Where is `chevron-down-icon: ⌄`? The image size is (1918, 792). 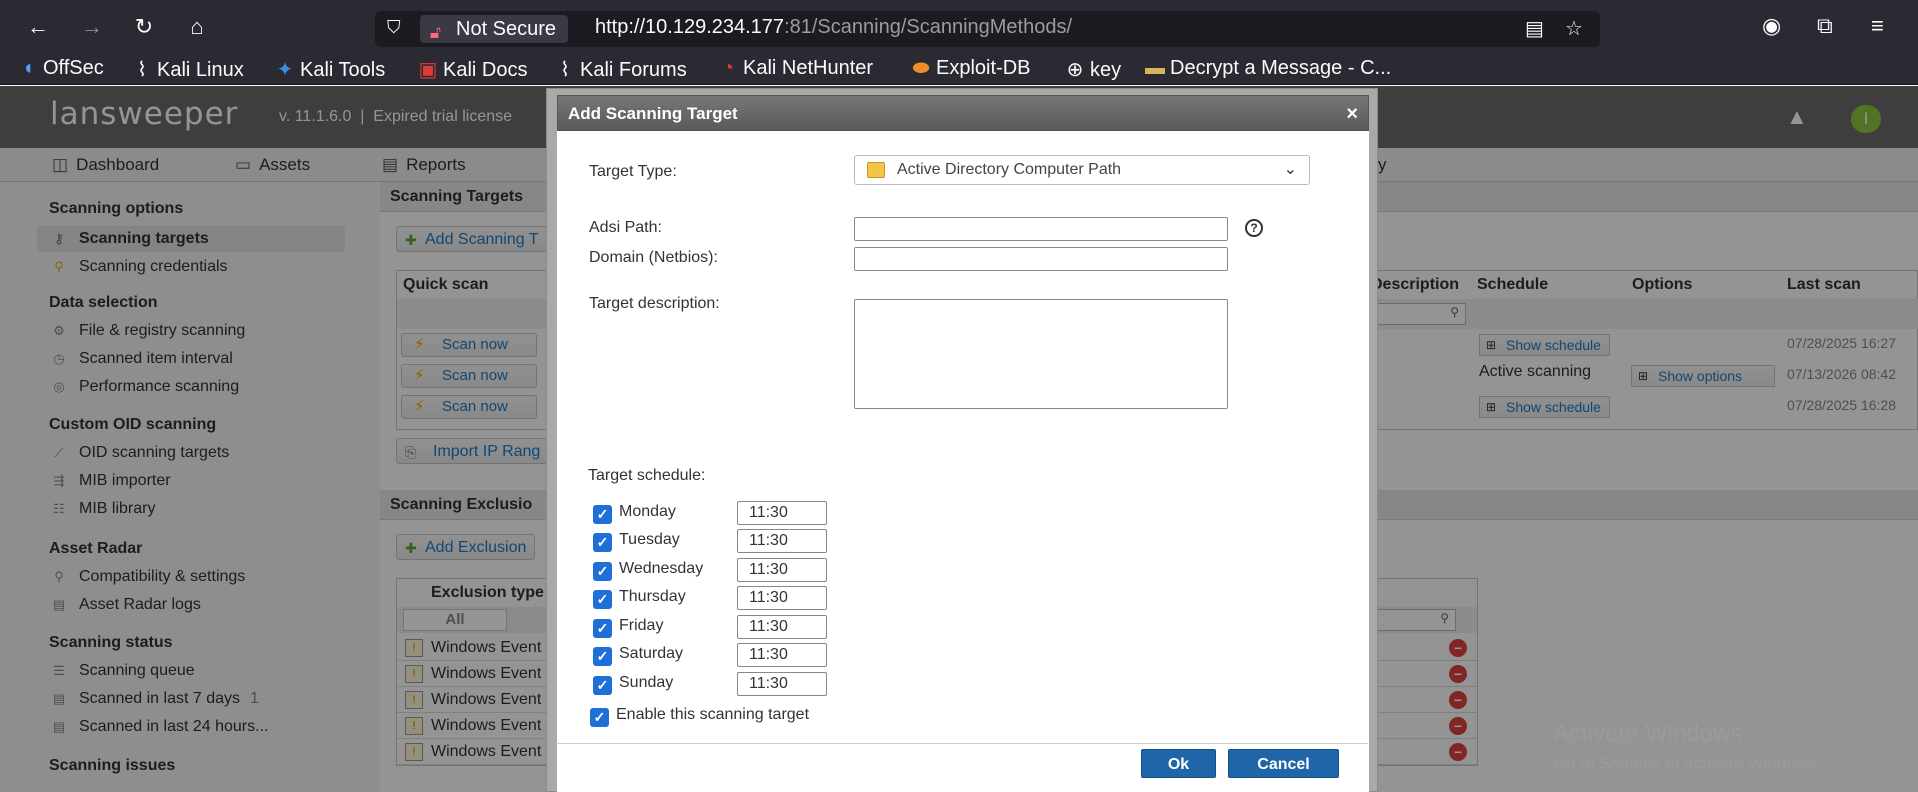
chevron-down-icon: ⌄ is located at coordinates (1290, 169).